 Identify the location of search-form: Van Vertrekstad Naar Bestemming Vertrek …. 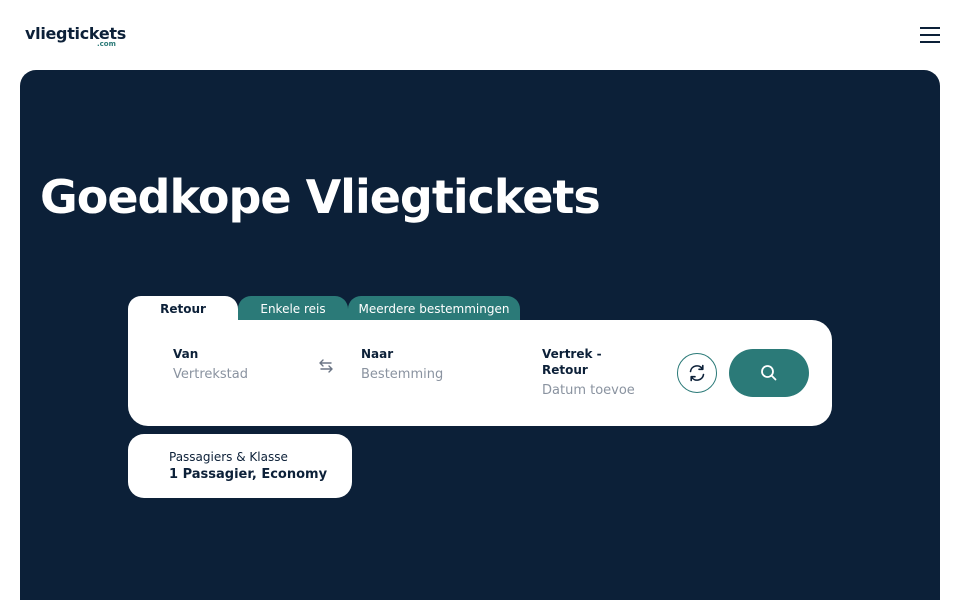
(480, 373).